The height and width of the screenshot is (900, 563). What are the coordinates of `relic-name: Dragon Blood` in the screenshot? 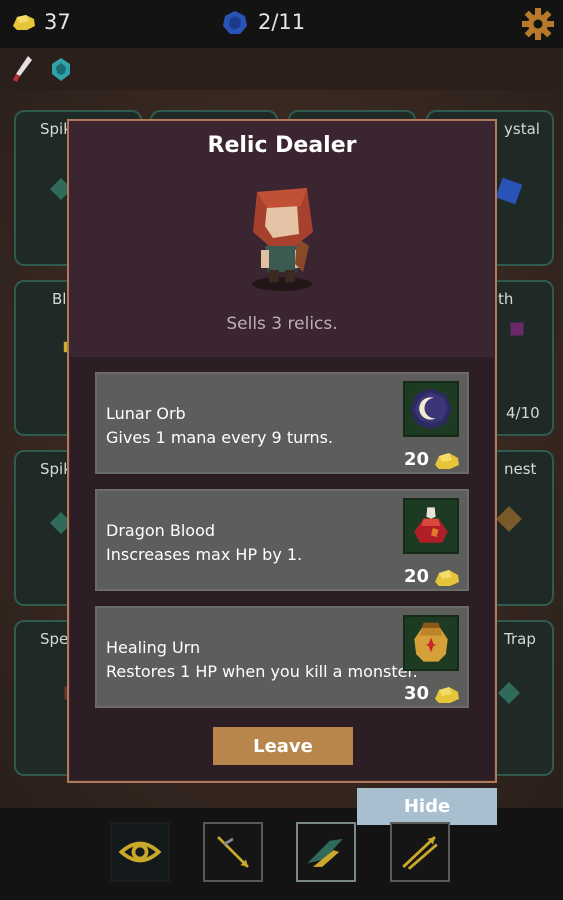 It's located at (161, 530).